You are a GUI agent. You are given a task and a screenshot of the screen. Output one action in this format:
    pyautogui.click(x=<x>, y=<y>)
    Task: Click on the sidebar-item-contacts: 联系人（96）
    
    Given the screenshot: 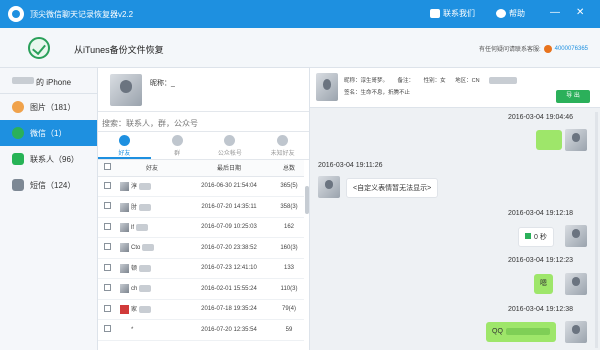 What is the action you would take?
    pyautogui.click(x=48, y=159)
    